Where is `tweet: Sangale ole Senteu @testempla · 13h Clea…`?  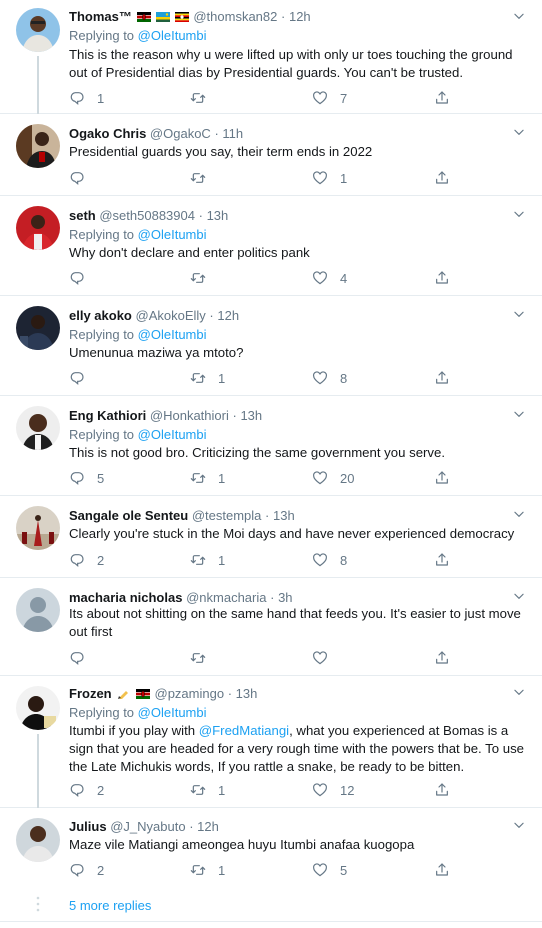
tweet: Sangale ole Senteu @testempla · 13h Clea… is located at coordinates (271, 537).